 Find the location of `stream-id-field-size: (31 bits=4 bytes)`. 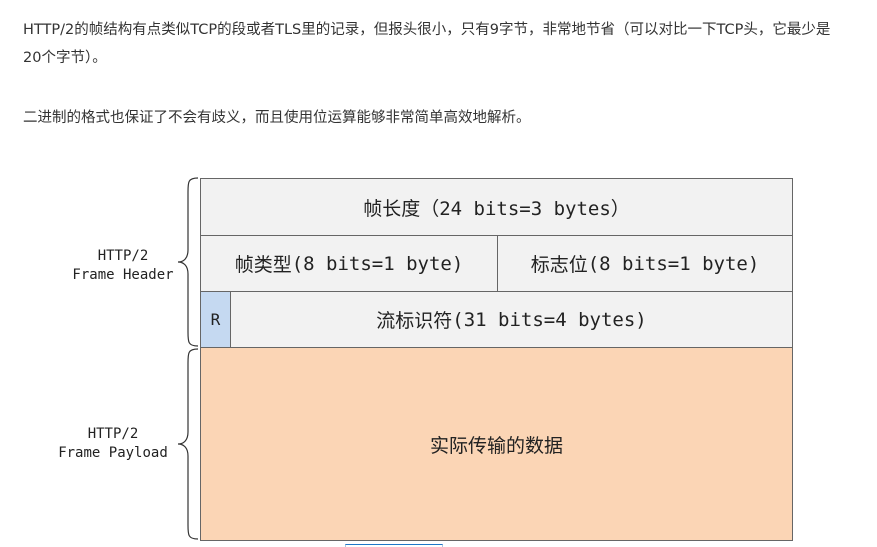

stream-id-field-size: (31 bits=4 bytes) is located at coordinates (549, 319).